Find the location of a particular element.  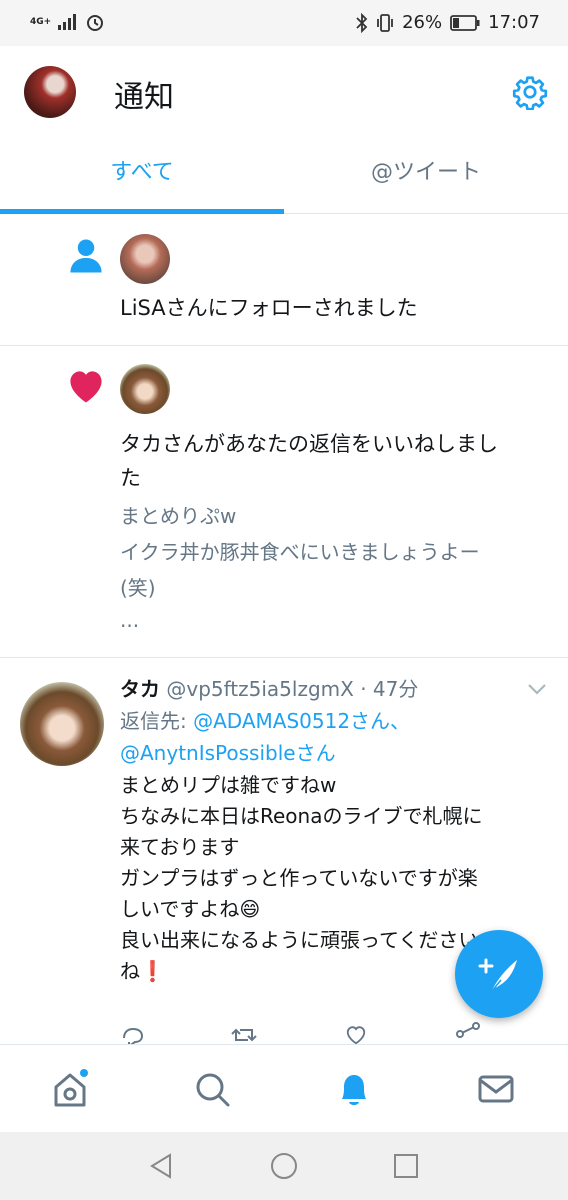

tab-all: すべて is located at coordinates (142, 178).